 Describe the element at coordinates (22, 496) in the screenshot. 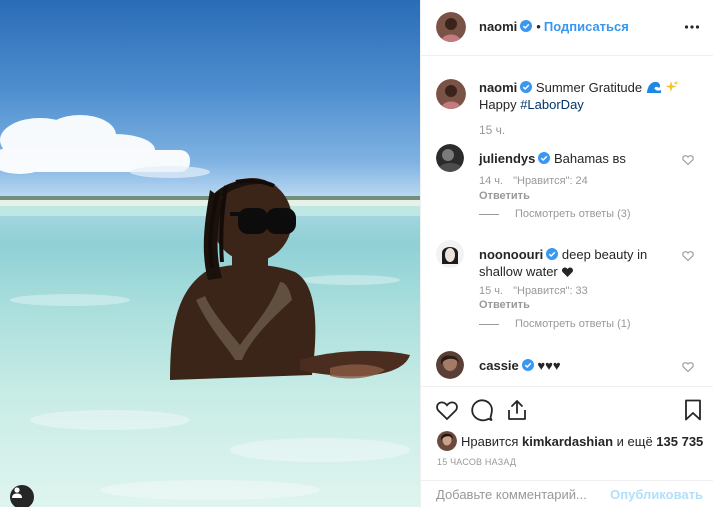

I see `tagged-users-icon` at that location.